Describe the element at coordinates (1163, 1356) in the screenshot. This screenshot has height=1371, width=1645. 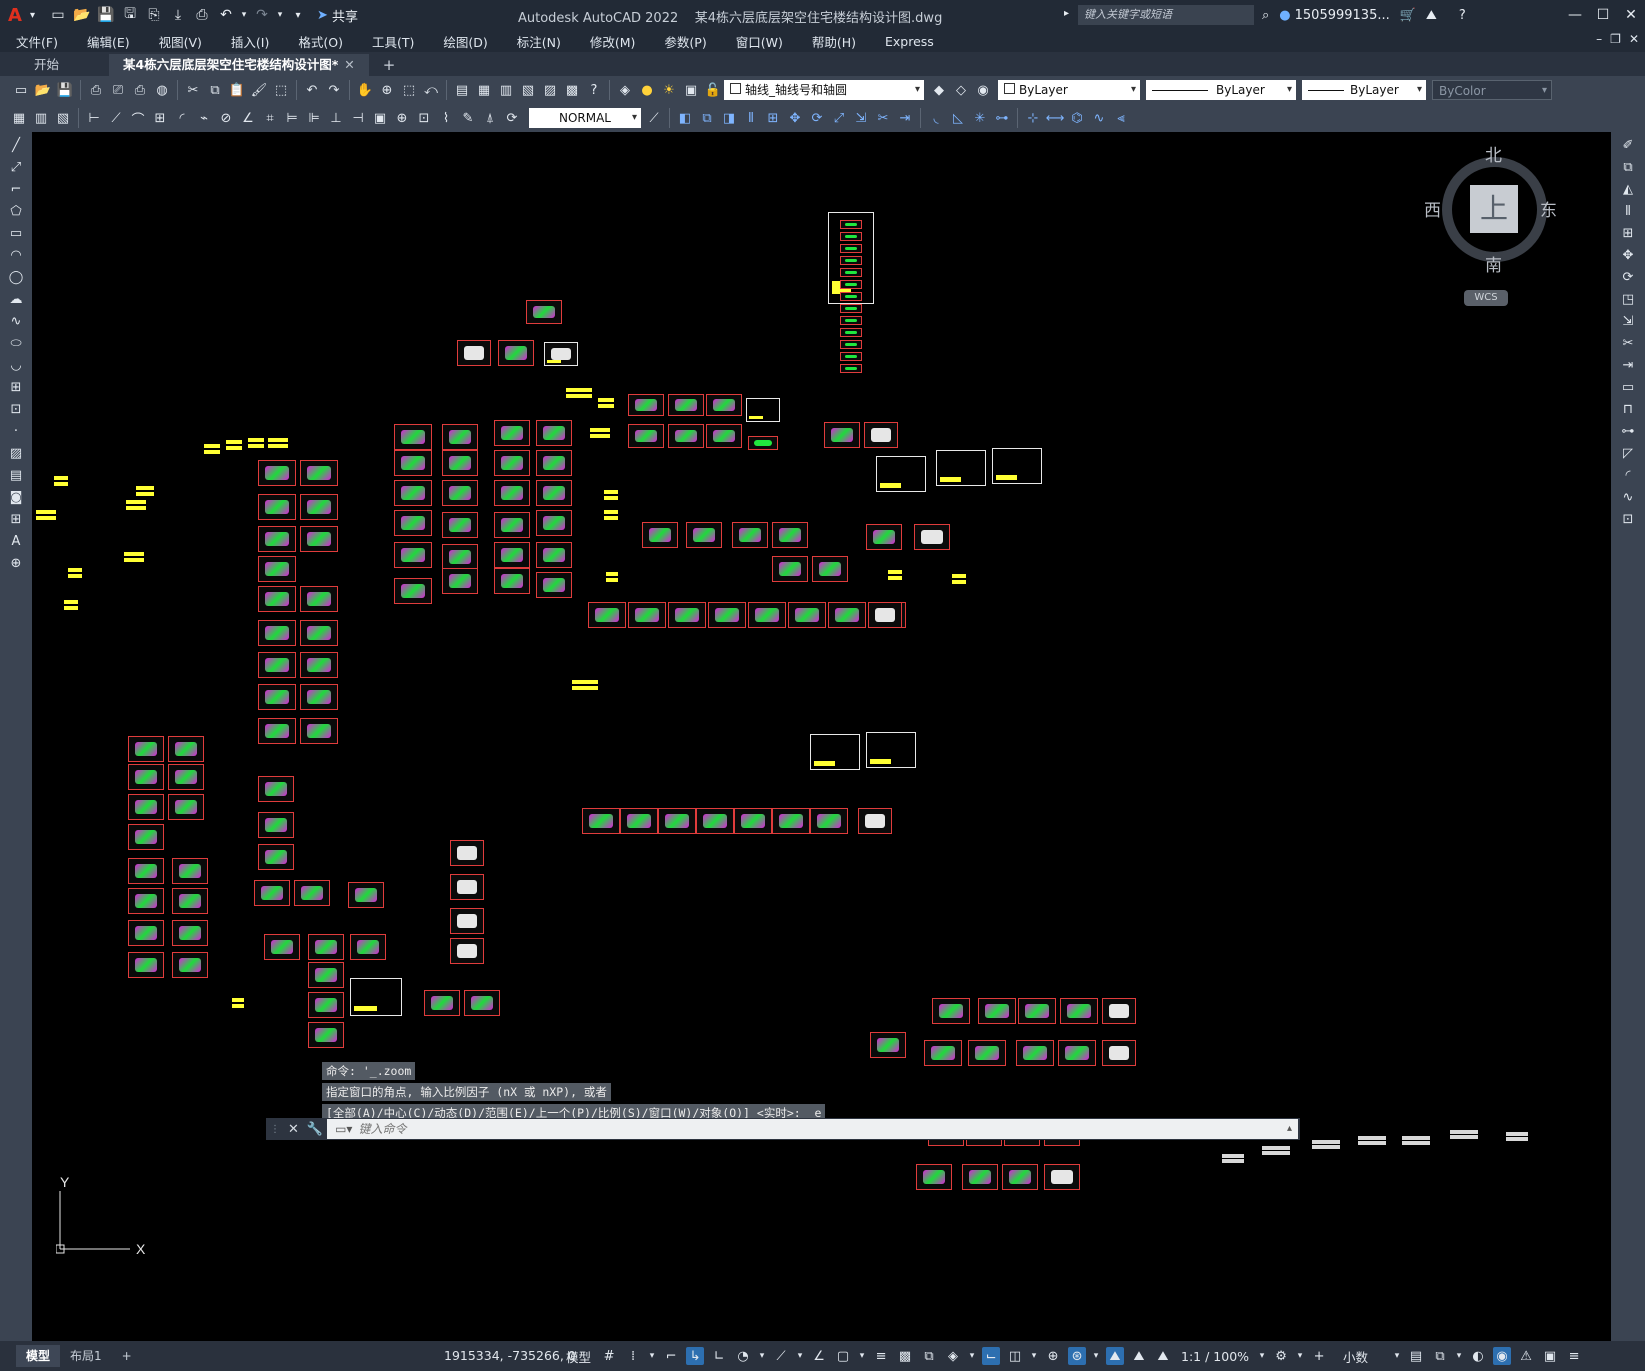
I see `annotation-scale-alt-icon: ⛰` at that location.